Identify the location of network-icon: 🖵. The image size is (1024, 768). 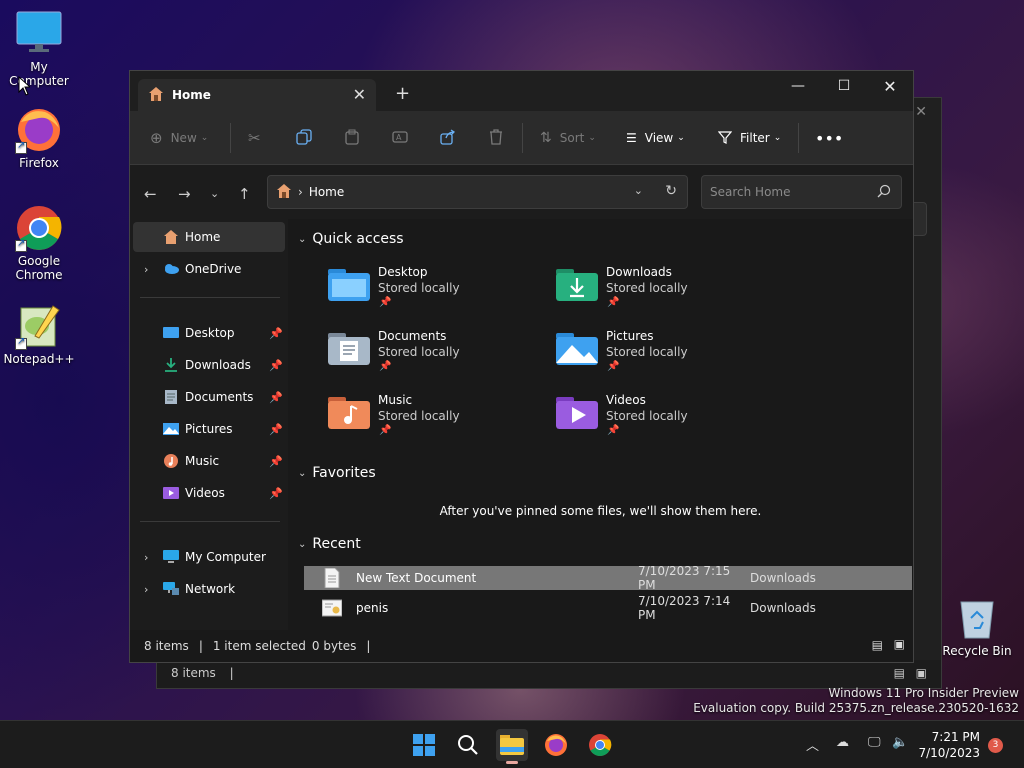
(874, 742).